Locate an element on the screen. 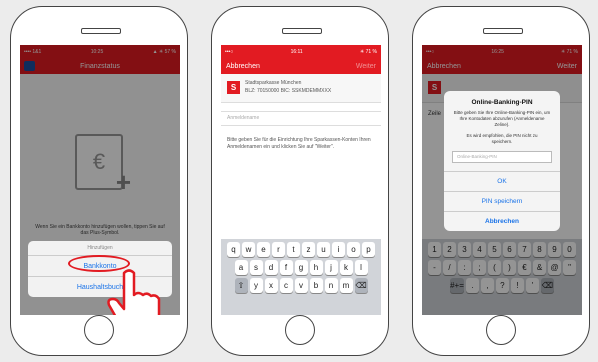 The image size is (598, 362). ok-button: OK is located at coordinates (502, 181).